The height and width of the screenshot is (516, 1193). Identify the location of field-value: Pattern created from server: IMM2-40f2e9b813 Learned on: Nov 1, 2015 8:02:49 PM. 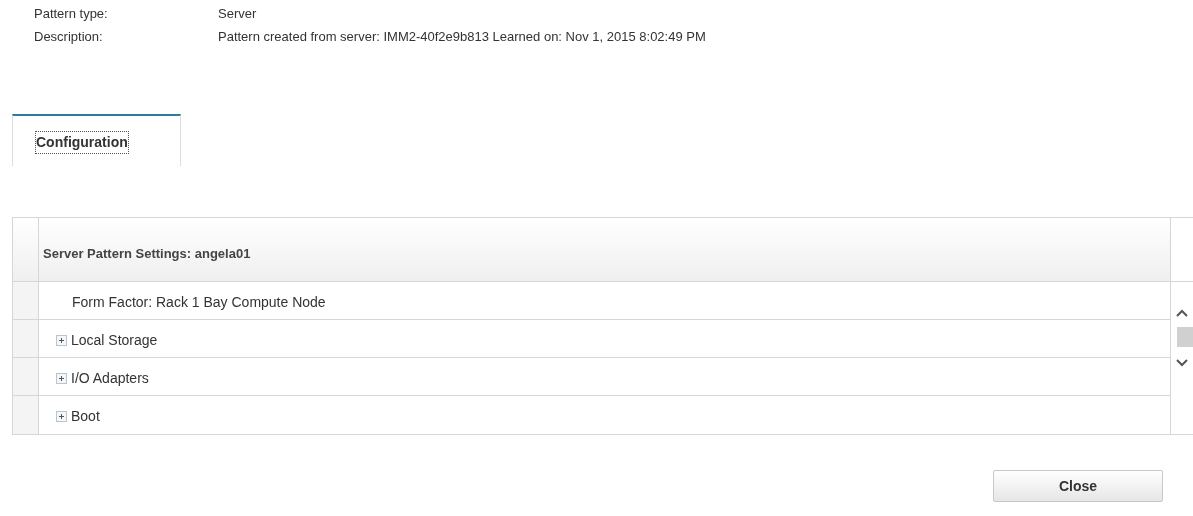
(462, 37).